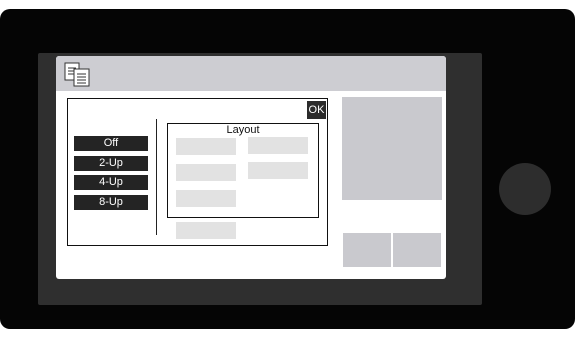  I want to click on option-4-up-button: 4-Up, so click(111, 182).